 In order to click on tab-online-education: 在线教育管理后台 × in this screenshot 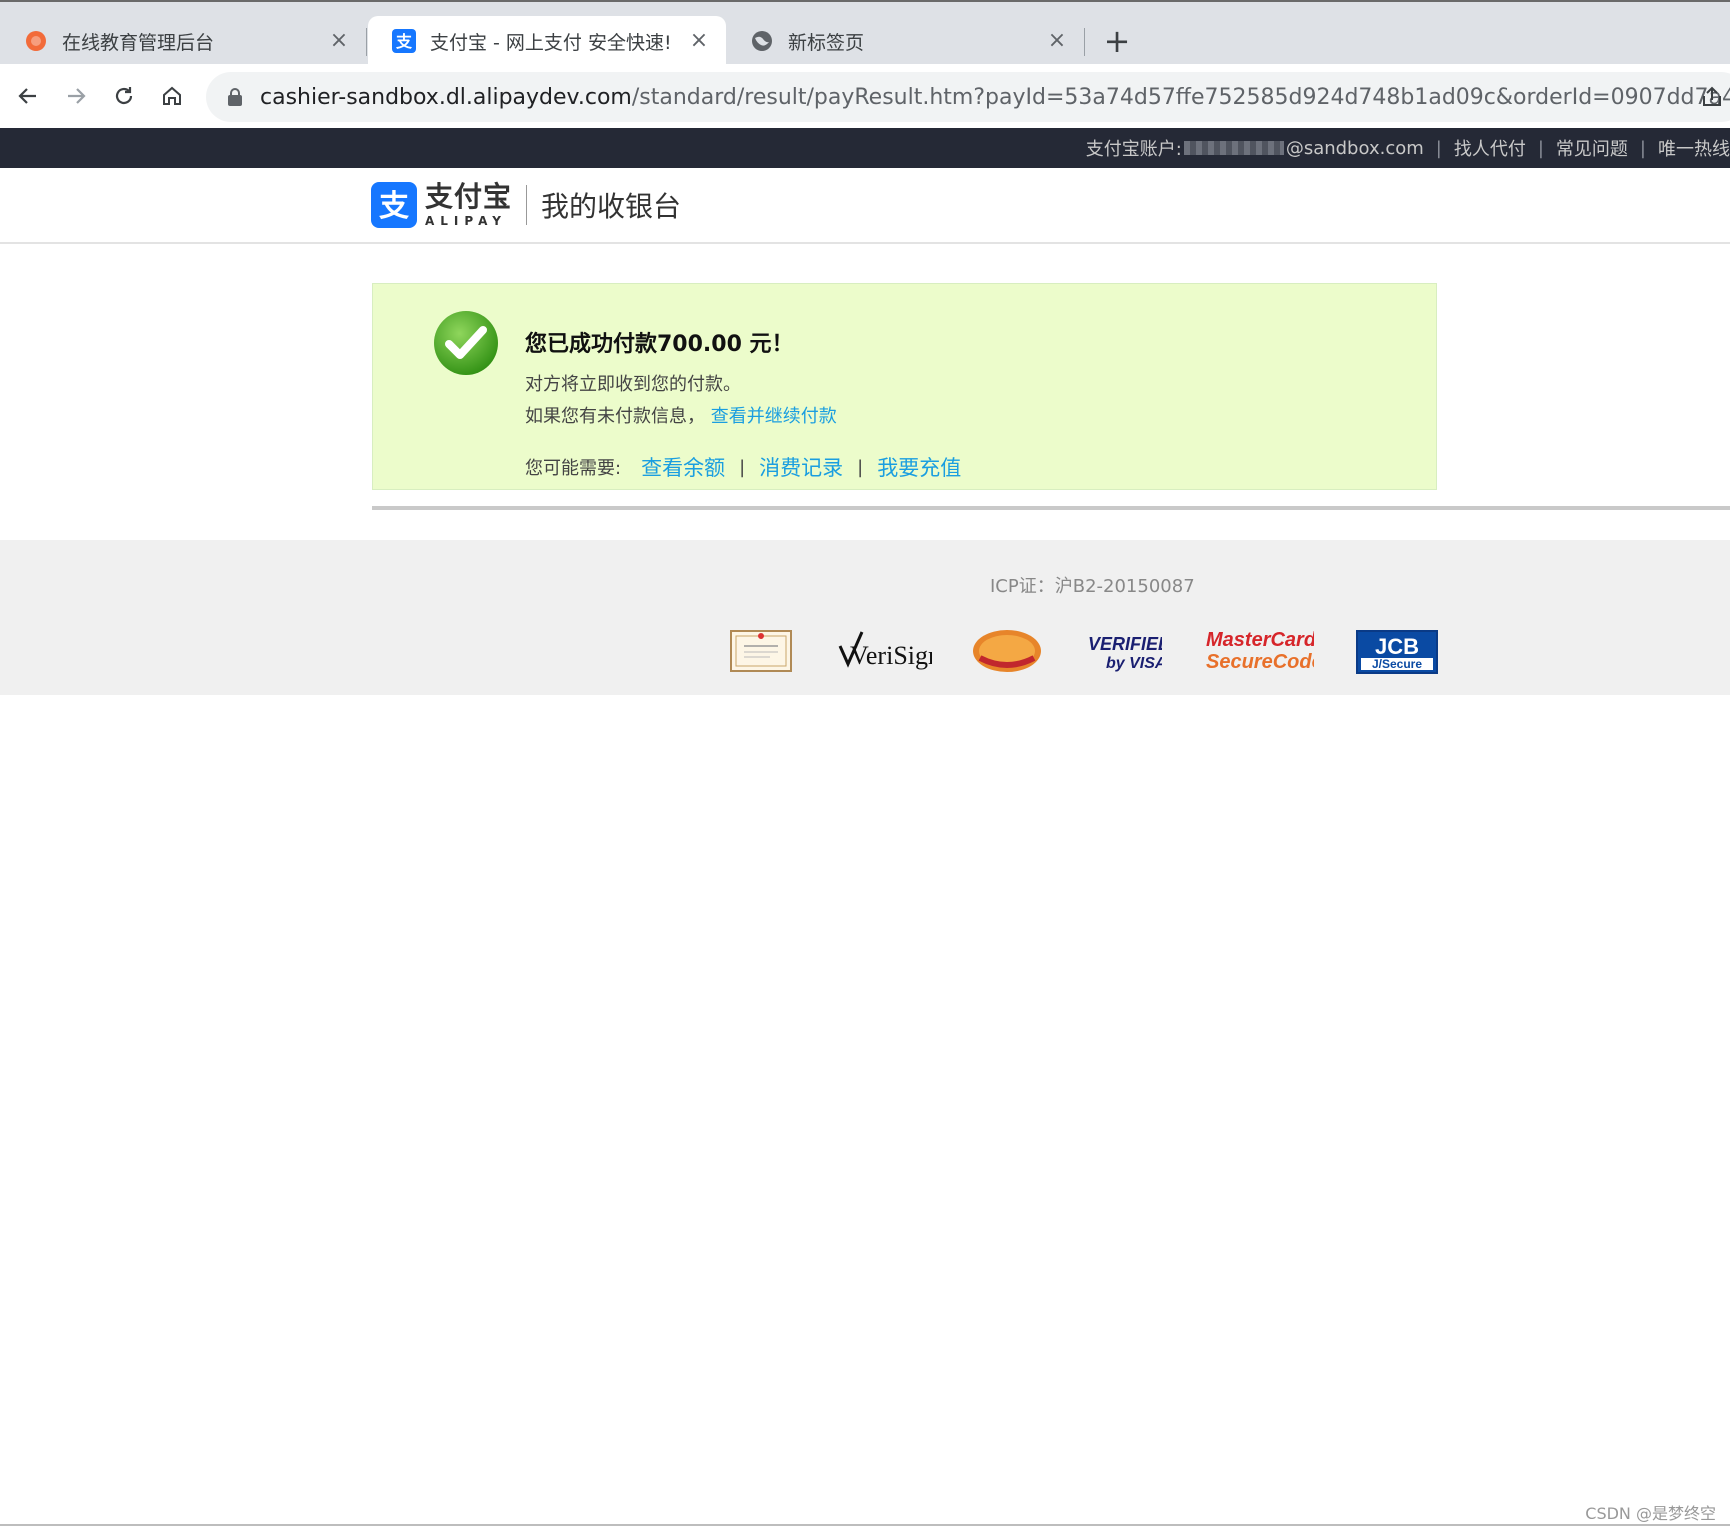, I will do `click(183, 41)`.